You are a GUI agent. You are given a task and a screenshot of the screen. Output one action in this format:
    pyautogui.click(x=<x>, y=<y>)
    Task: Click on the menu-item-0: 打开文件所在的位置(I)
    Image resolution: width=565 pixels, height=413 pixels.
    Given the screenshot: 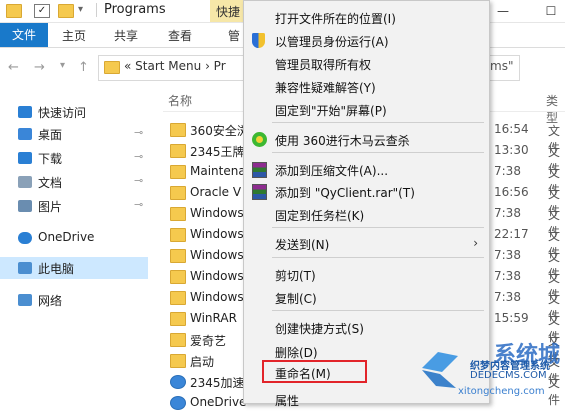 What is the action you would take?
    pyautogui.click(x=365, y=18)
    